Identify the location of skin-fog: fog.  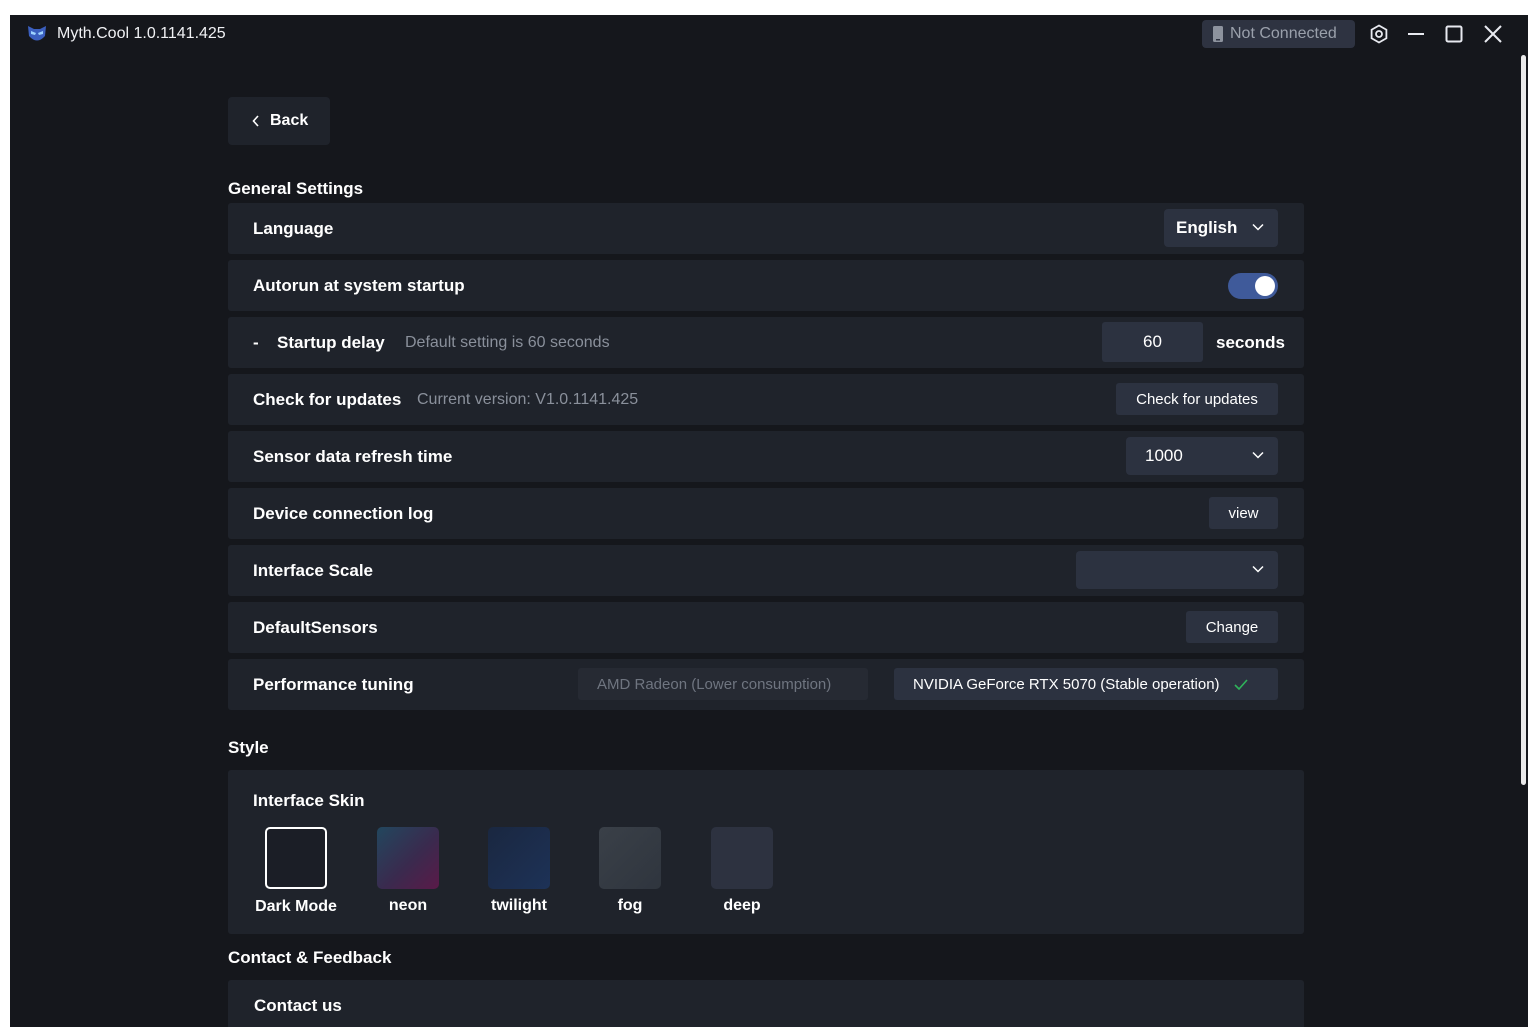
(630, 871).